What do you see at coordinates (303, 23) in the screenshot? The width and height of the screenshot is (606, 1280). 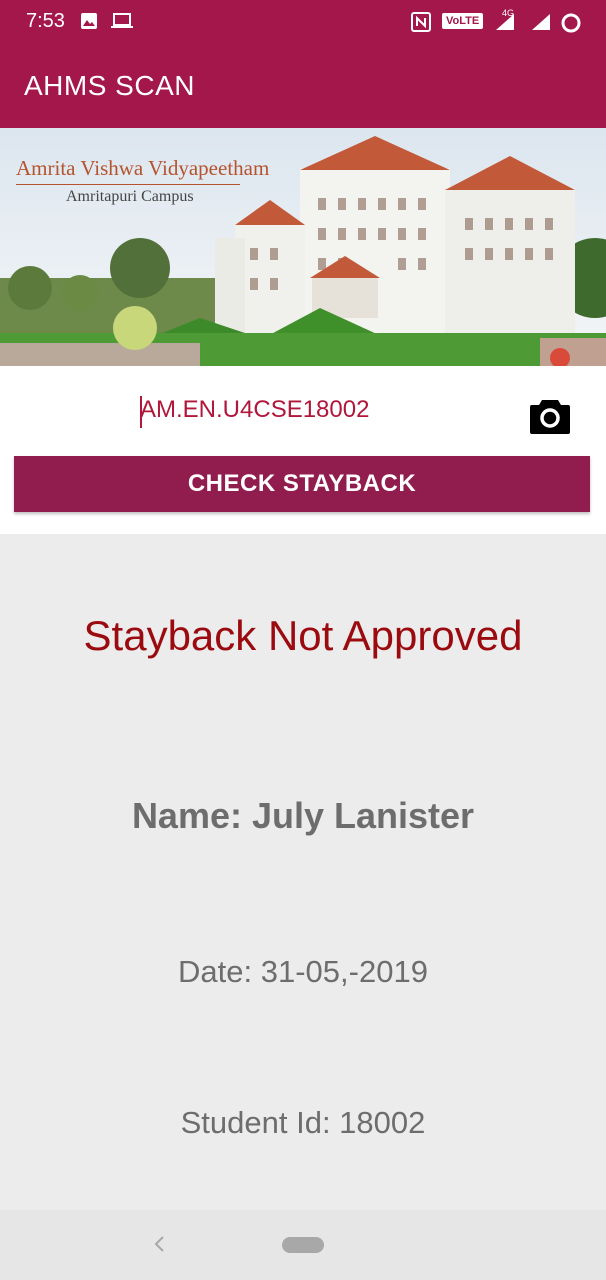 I see `status-bar: 7:53 VoLTE 4G` at bounding box center [303, 23].